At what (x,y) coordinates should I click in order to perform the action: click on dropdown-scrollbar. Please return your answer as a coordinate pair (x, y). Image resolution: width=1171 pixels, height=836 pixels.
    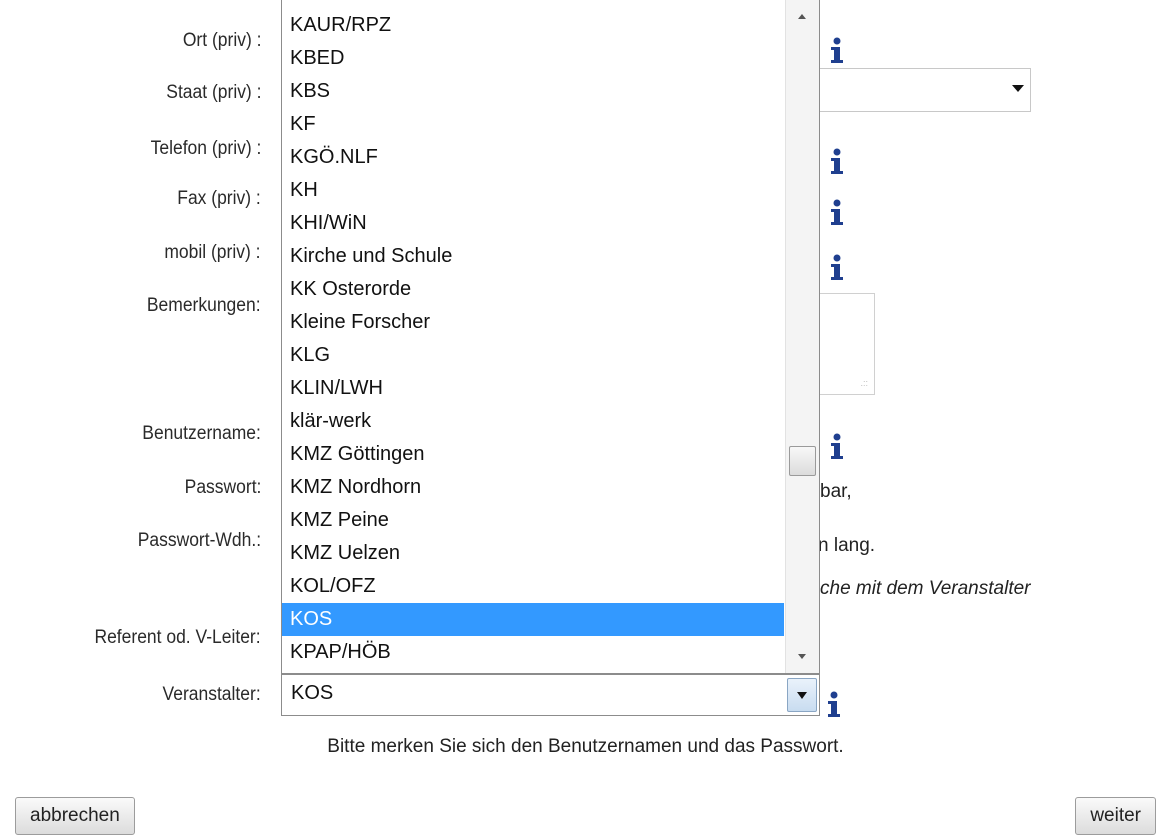
    Looking at the image, I should click on (802, 336).